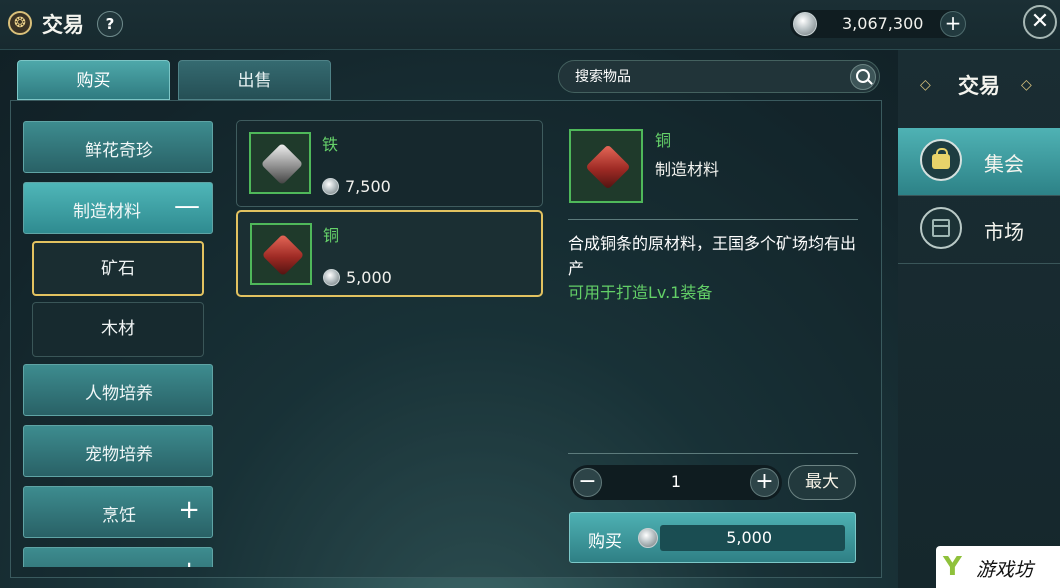 Image resolution: width=1060 pixels, height=588 pixels. What do you see at coordinates (605, 542) in the screenshot?
I see `buy-button-label: 购买` at bounding box center [605, 542].